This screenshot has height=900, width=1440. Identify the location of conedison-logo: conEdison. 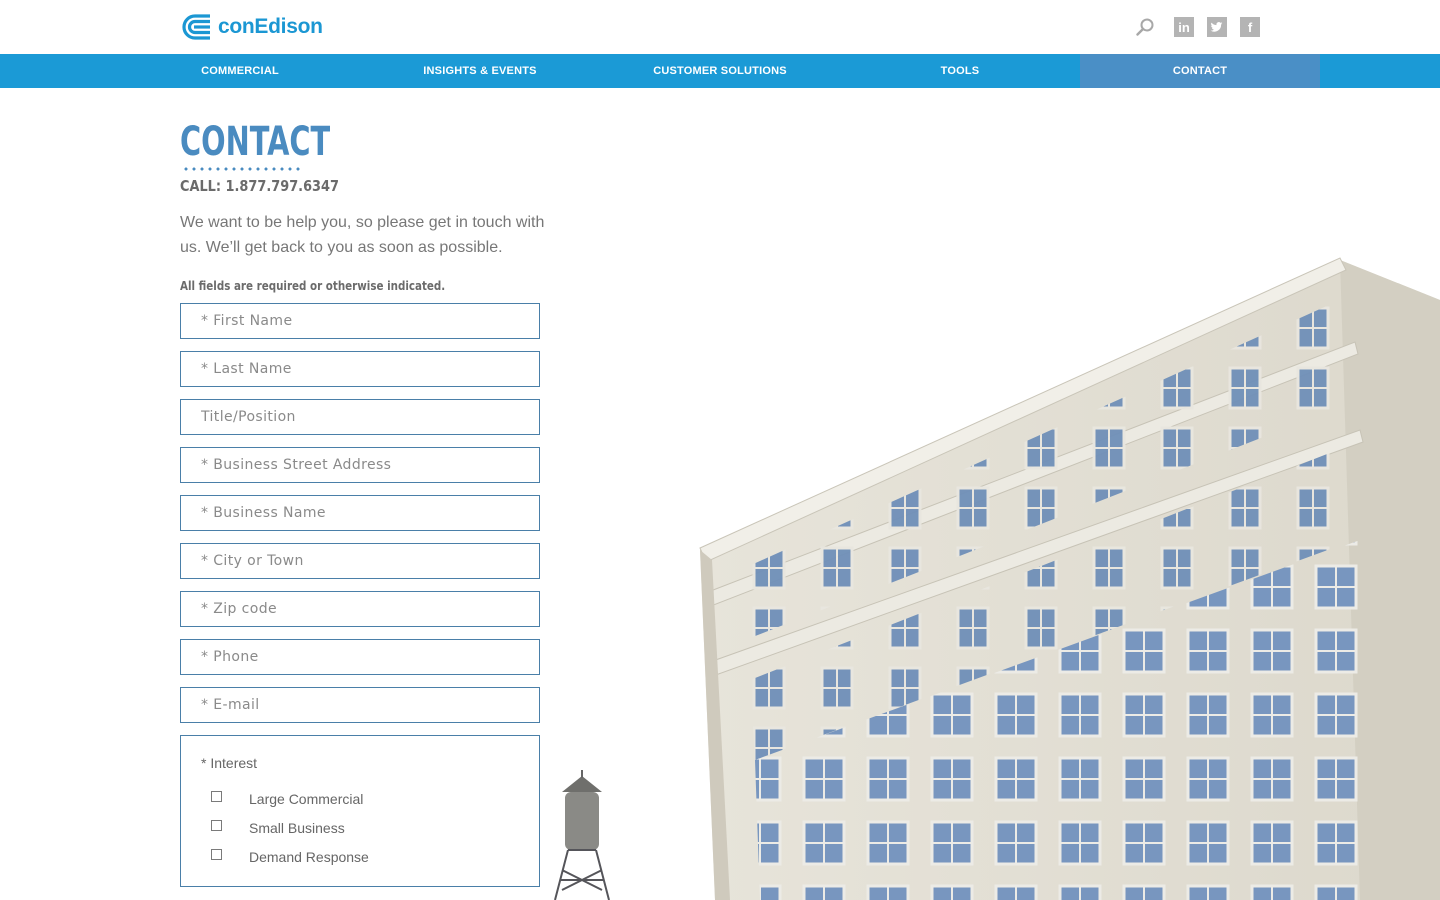
(251, 27).